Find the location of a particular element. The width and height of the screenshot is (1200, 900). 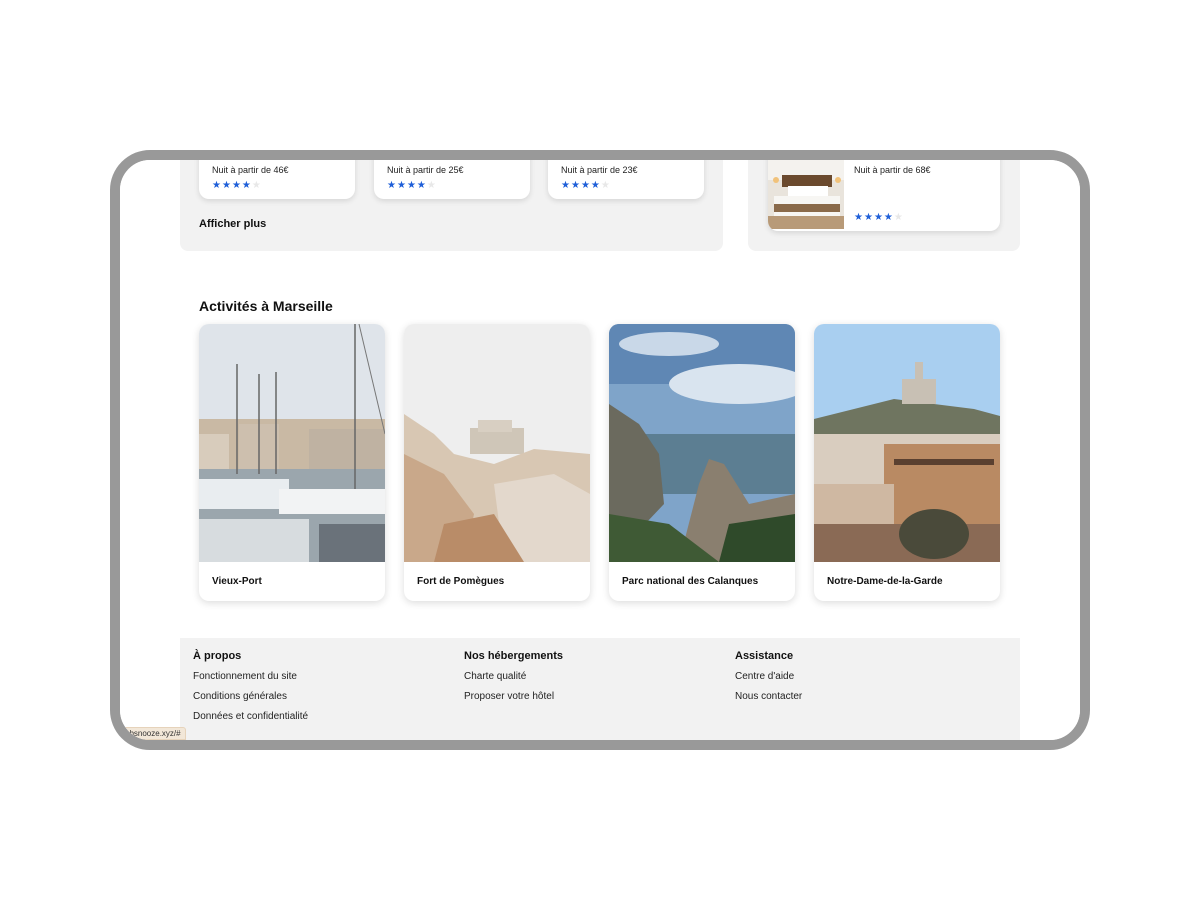

show-more-link: Afficher plus is located at coordinates (232, 224).